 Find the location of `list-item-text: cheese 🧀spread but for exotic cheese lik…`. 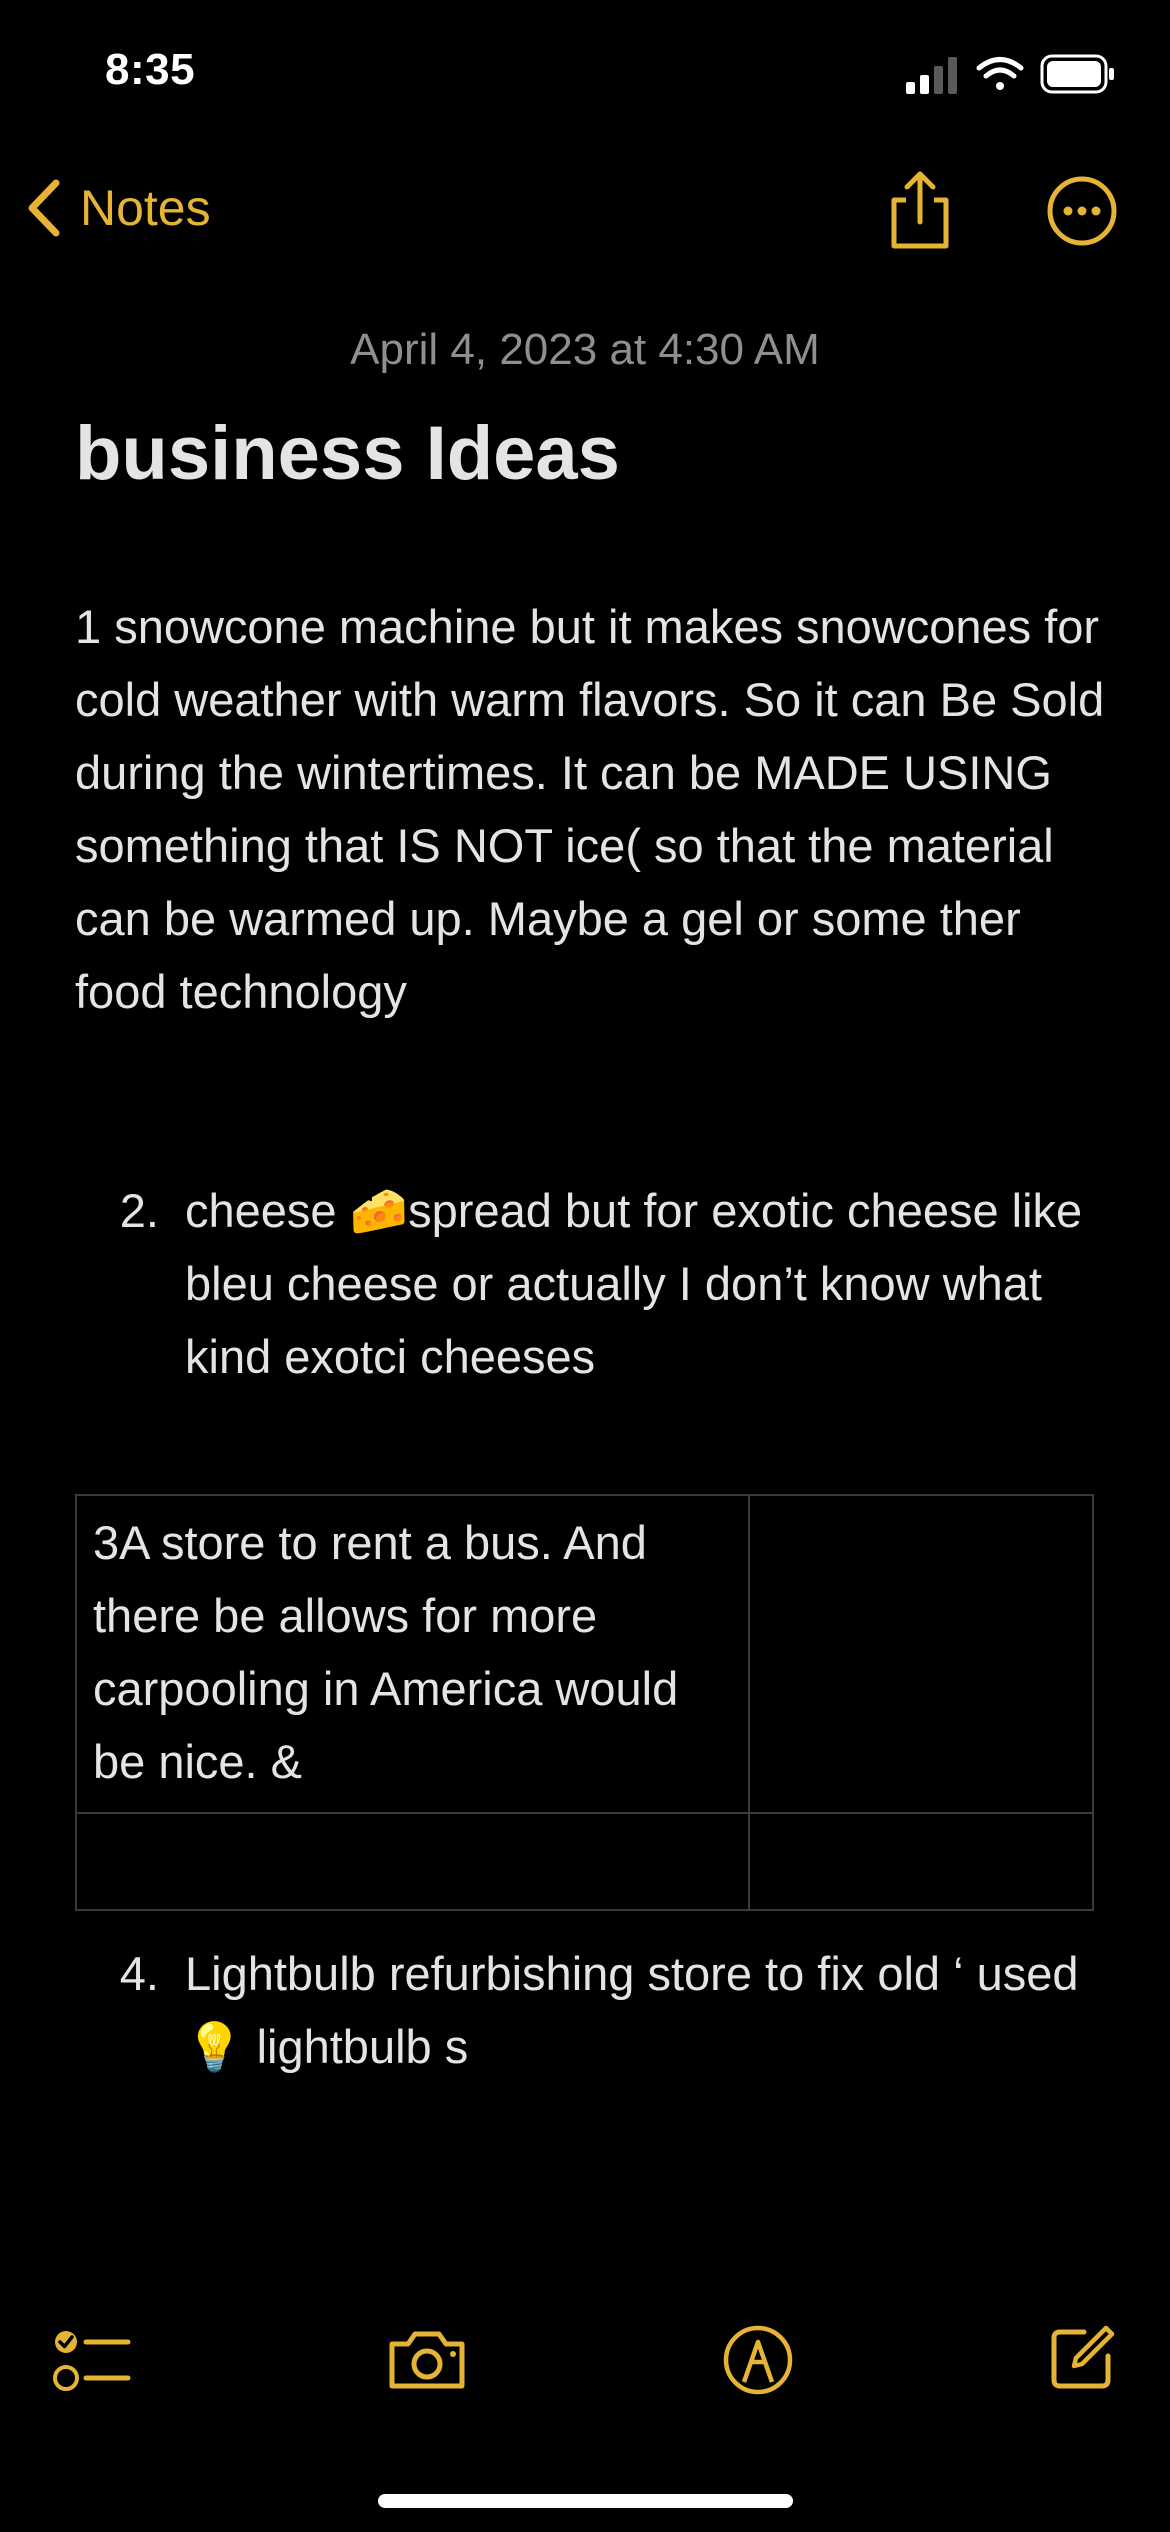

list-item-text: cheese 🧀spread but for exotic cheese lik… is located at coordinates (634, 1283).